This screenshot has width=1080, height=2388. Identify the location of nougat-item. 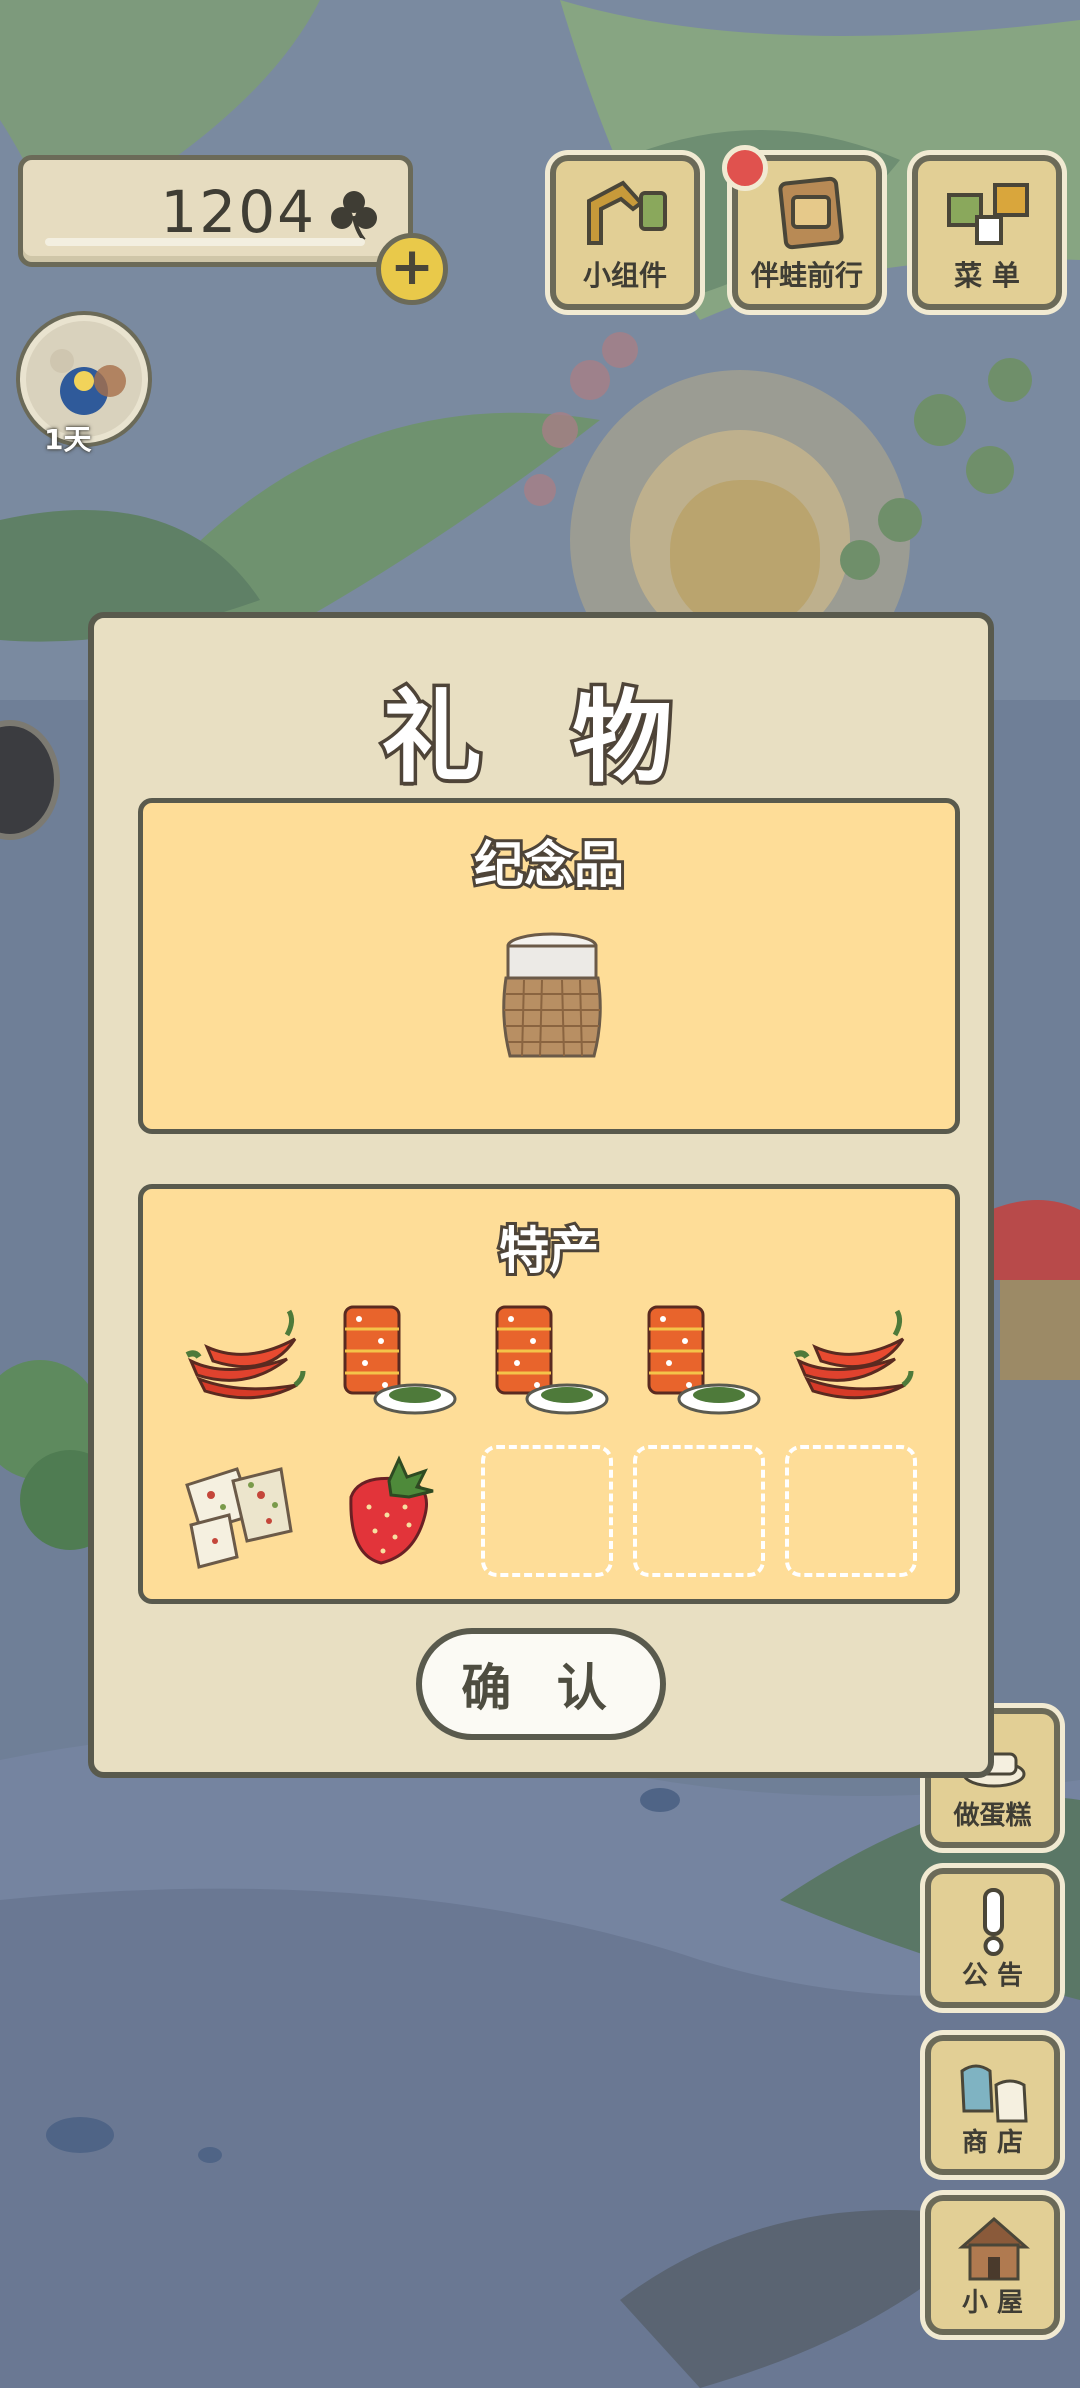
(243, 1511).